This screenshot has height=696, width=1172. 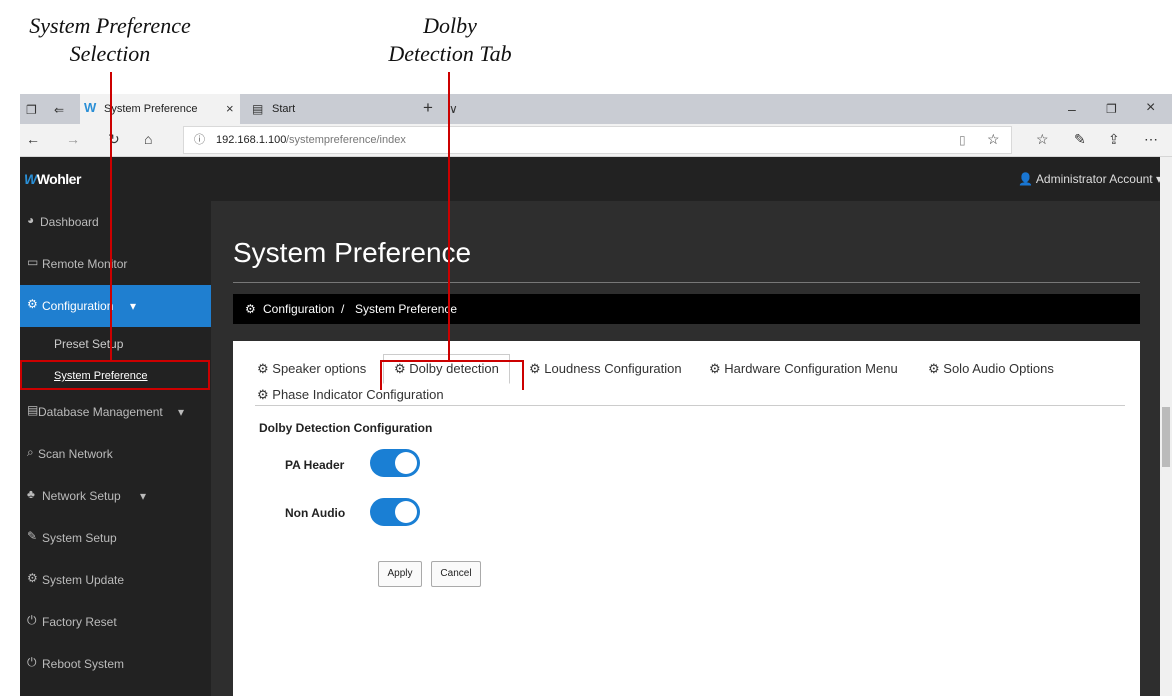 I want to click on sitemap-icon: ♣, so click(x=31, y=494).